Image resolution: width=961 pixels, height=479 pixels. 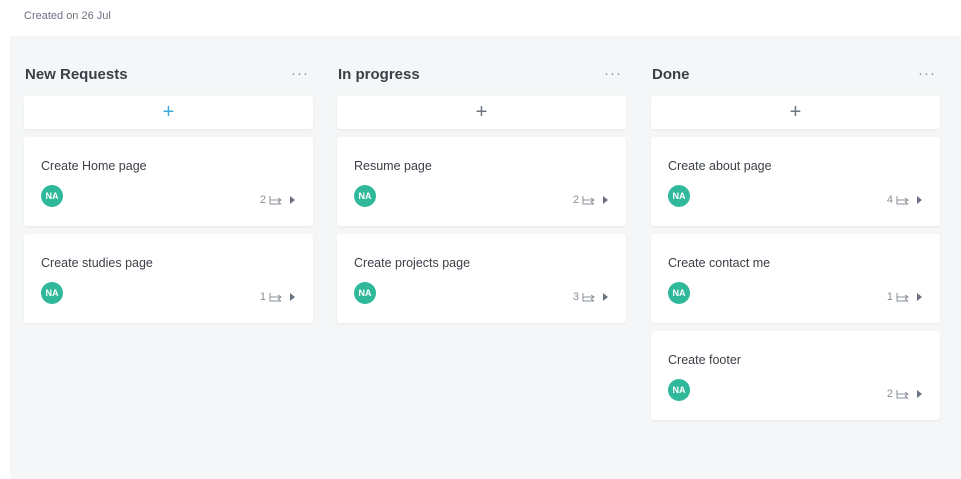 I want to click on column-title: Done, so click(x=671, y=74).